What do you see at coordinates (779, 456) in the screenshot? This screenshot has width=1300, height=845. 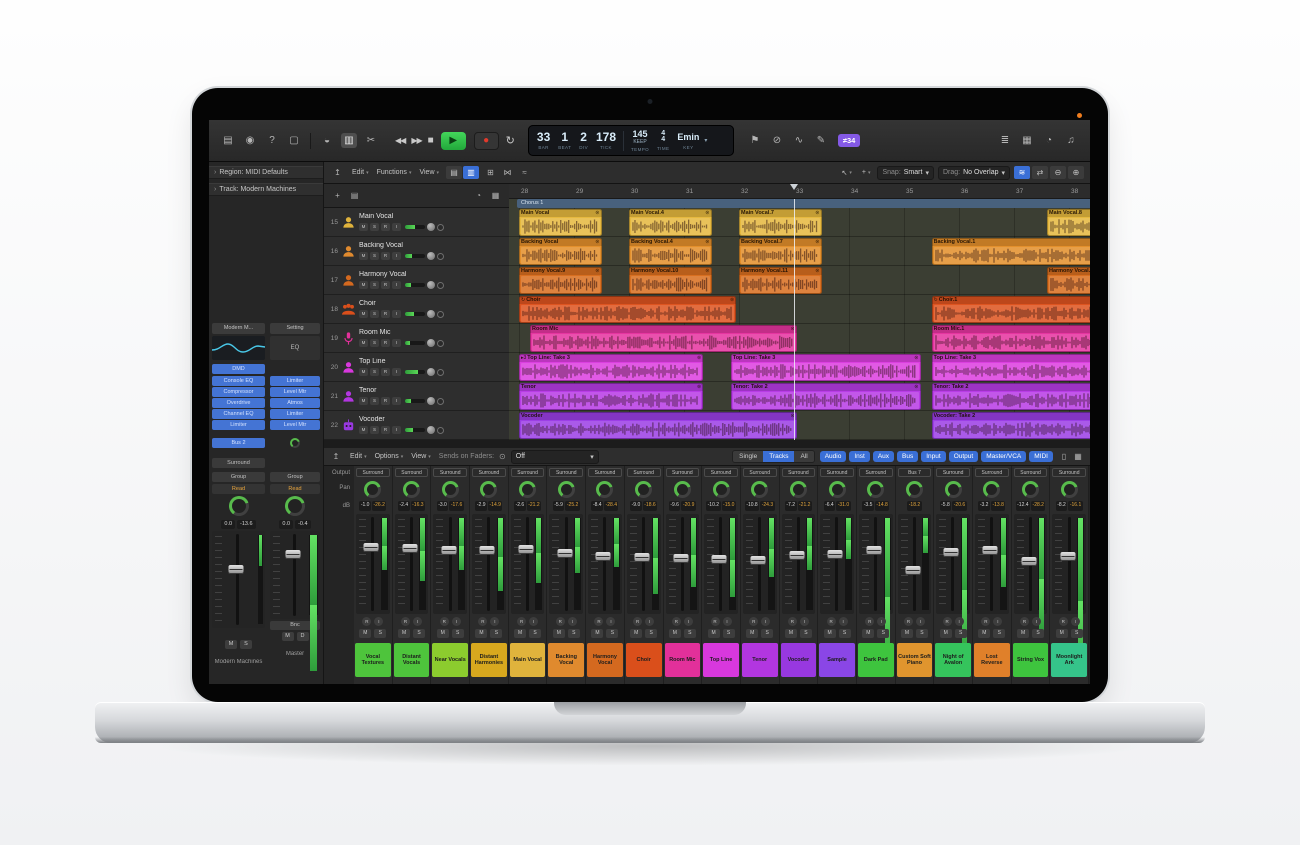 I see `scope-tracks-button: Tracks` at bounding box center [779, 456].